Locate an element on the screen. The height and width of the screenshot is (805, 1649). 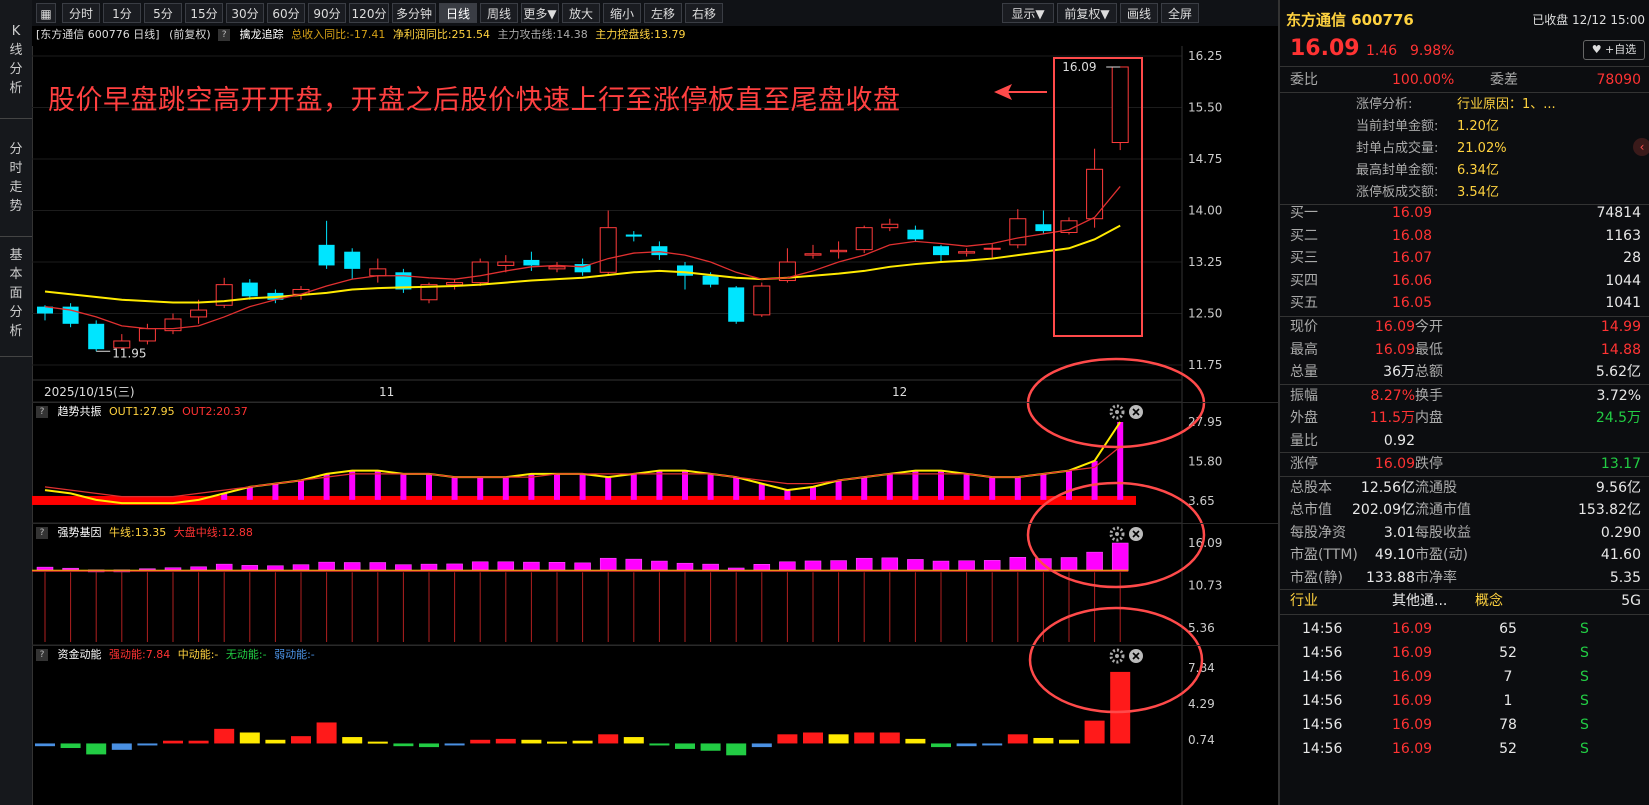
panel3-title: 资金动能 is located at coordinates (79, 654).